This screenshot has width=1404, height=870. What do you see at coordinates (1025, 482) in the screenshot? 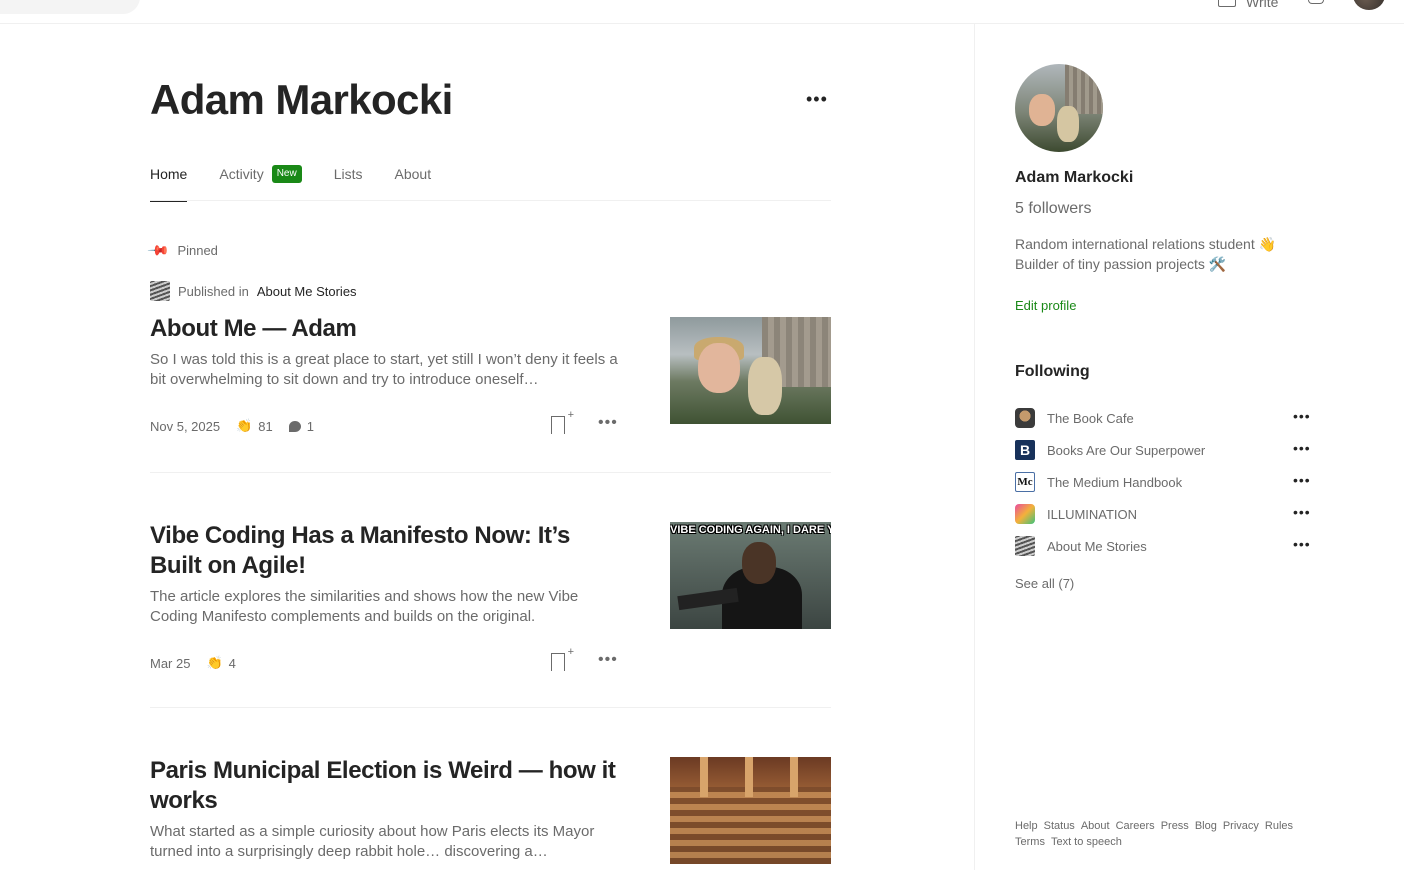
I see `medium-handbook-logo-icon: Mc` at bounding box center [1025, 482].